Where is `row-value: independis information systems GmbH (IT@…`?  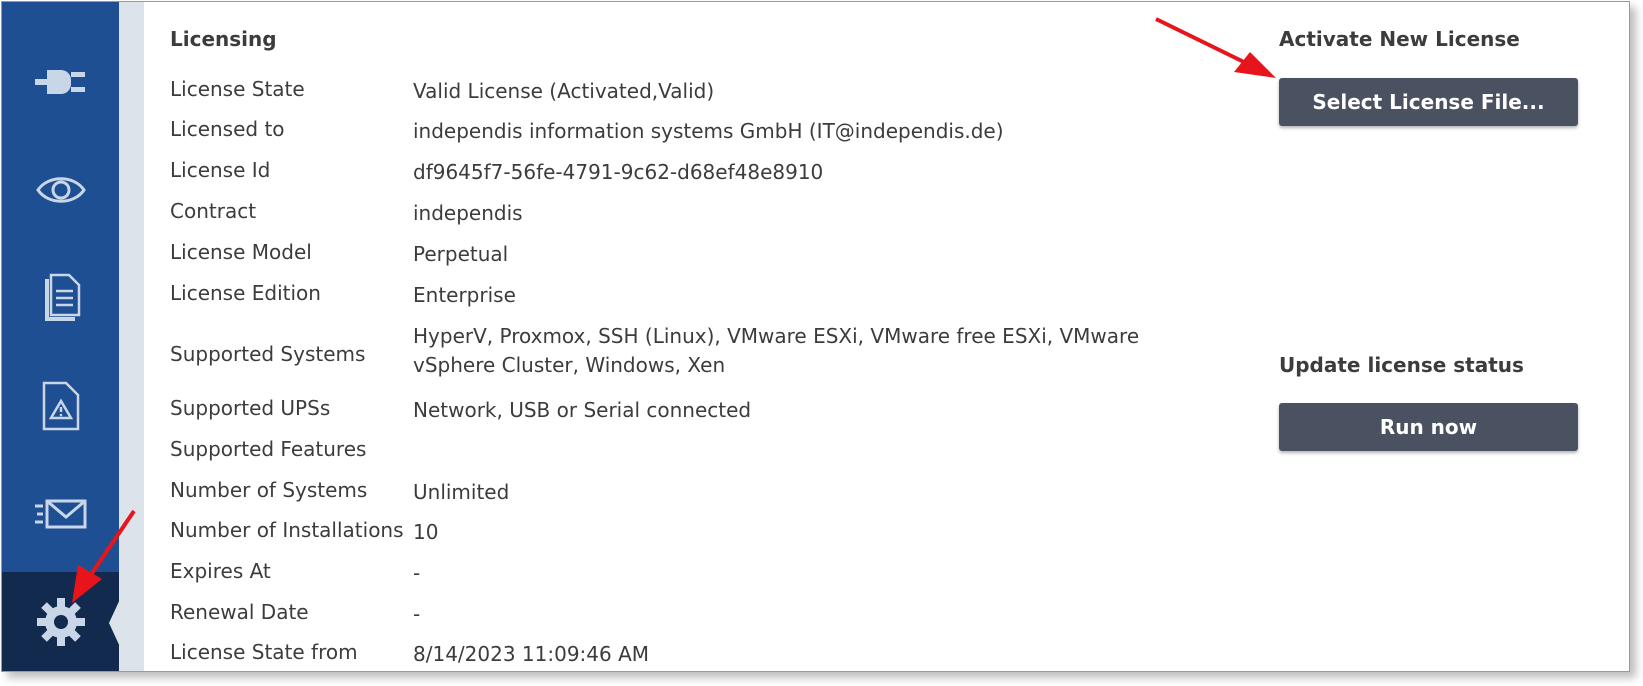 row-value: independis information systems GmbH (IT@… is located at coordinates (708, 131).